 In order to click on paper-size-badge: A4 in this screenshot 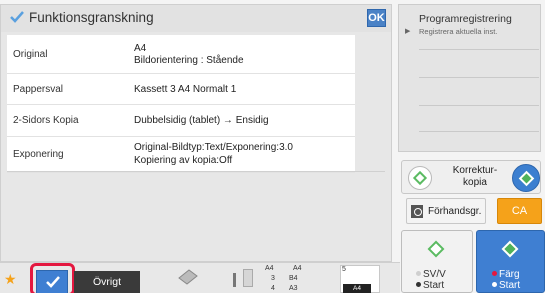, I will do `click(357, 288)`.